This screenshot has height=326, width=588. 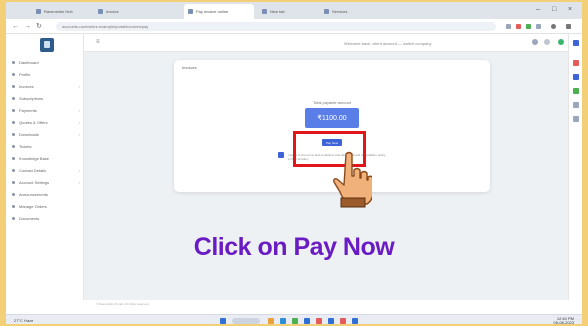 What do you see at coordinates (33, 206) in the screenshot?
I see `sidebar-item-label: Manage Orders` at bounding box center [33, 206].